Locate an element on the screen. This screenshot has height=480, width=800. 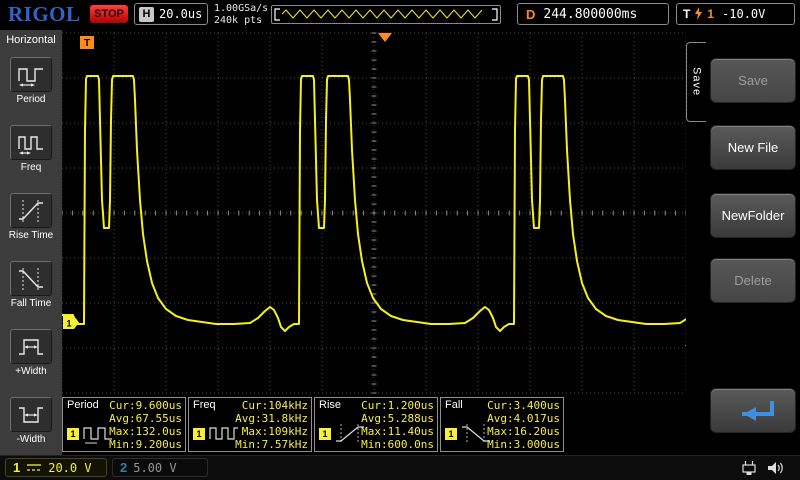
usb-icon is located at coordinates (749, 468).